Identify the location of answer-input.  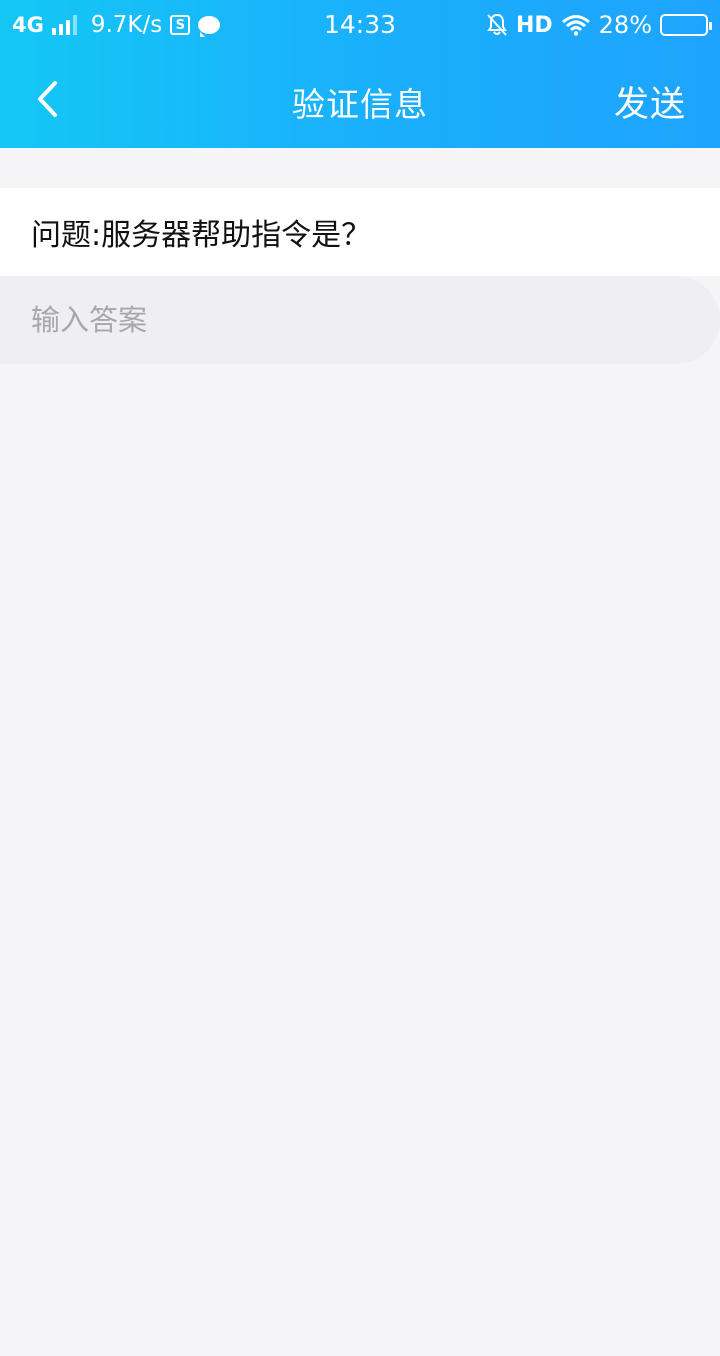
(341, 320).